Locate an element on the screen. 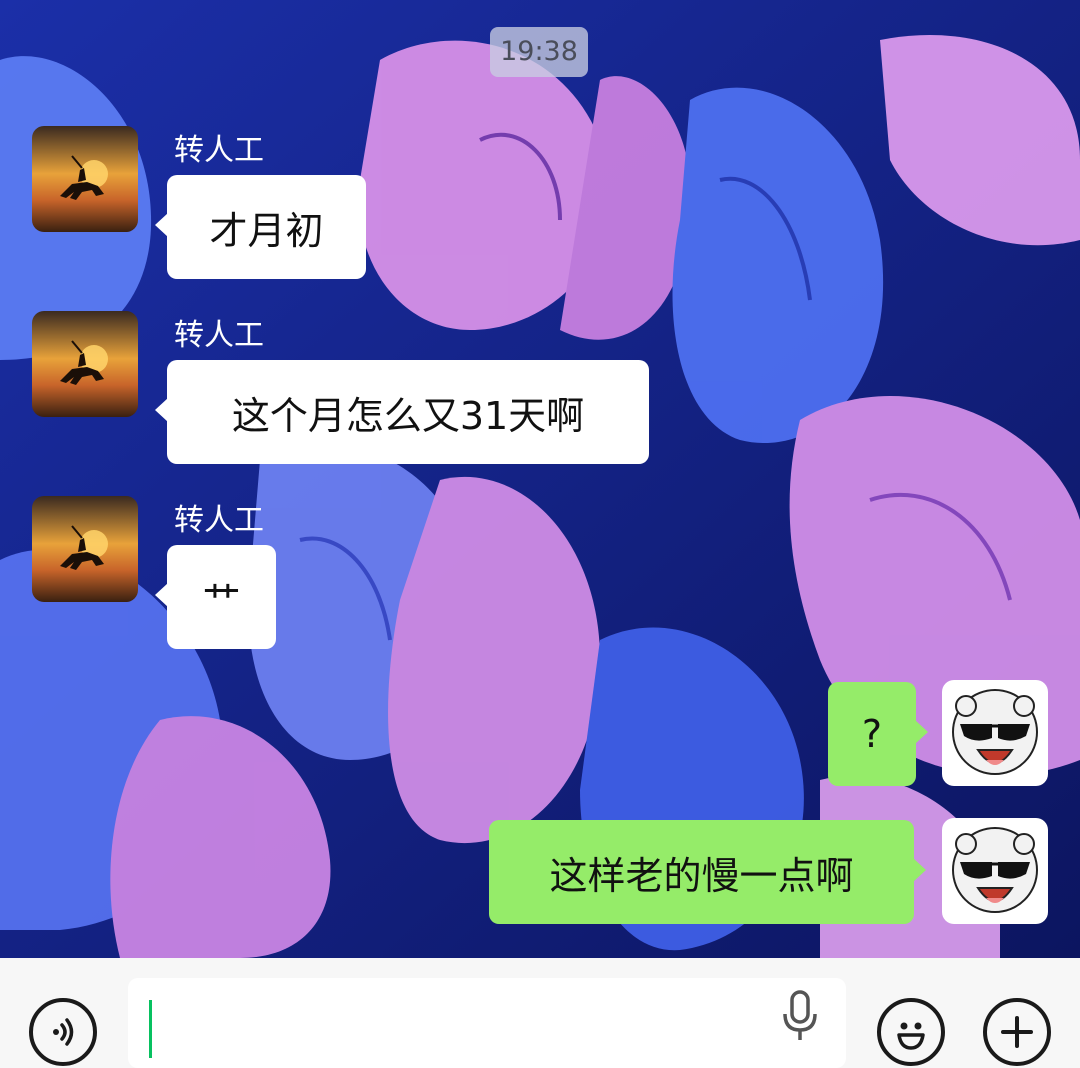 Image resolution: width=1080 pixels, height=1068 pixels. message-text: 艹 is located at coordinates (221, 600).